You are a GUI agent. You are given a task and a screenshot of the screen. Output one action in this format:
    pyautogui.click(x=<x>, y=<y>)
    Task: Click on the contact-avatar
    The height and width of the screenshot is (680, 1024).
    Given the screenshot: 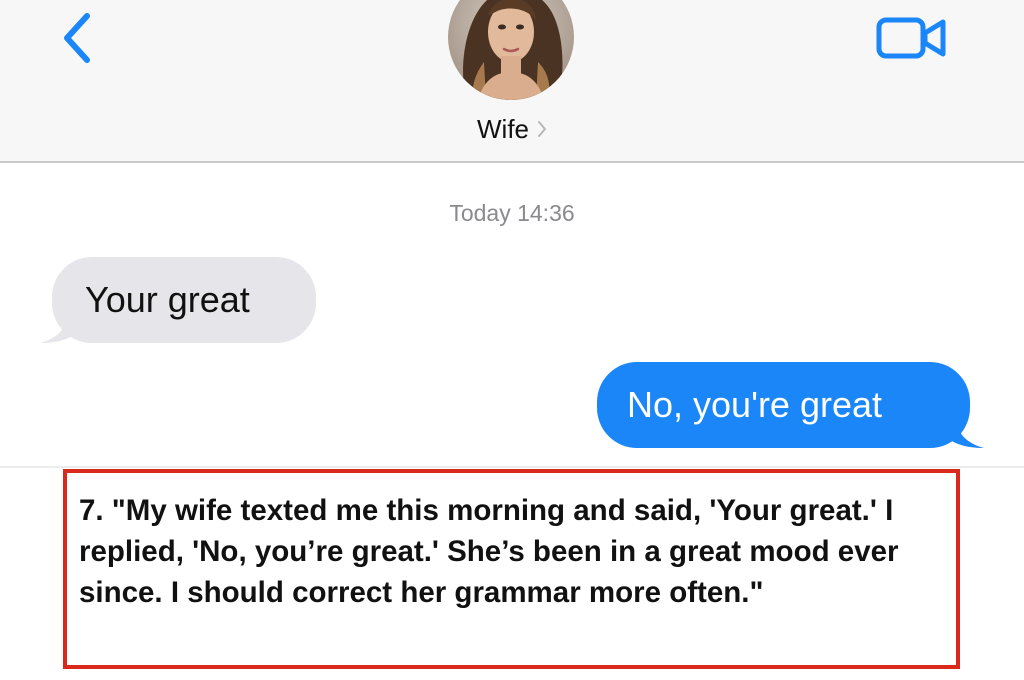 What is the action you would take?
    pyautogui.click(x=511, y=50)
    